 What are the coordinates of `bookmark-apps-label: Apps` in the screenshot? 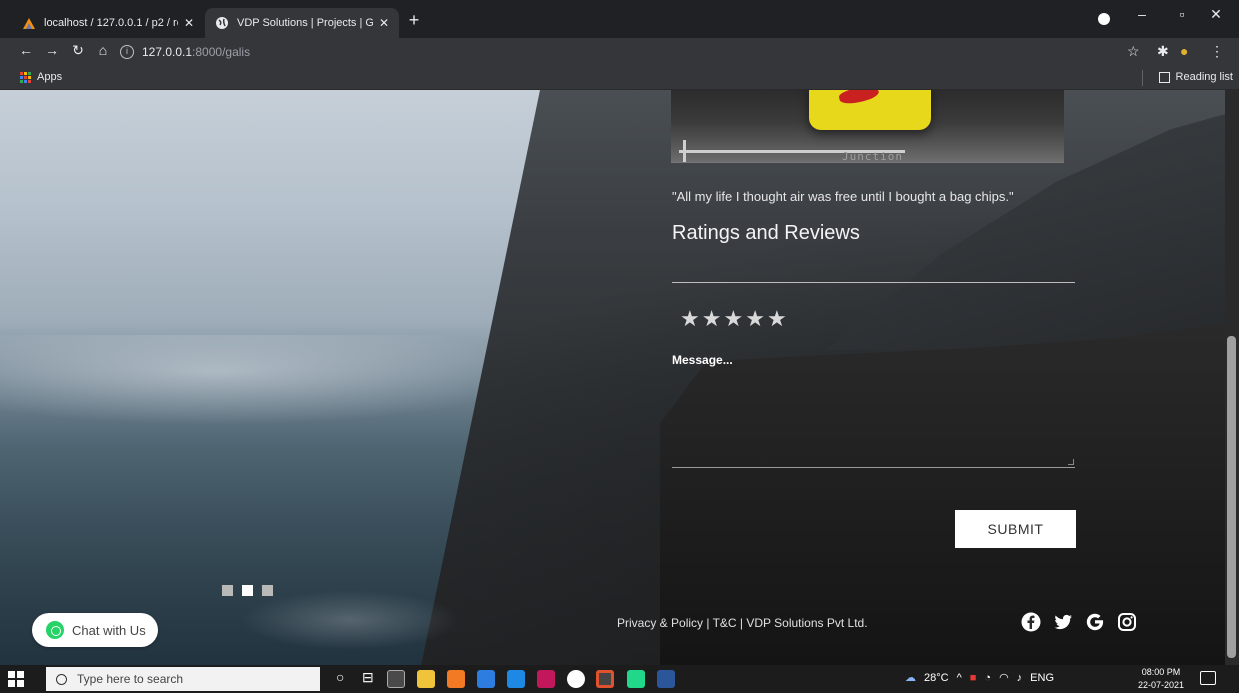 It's located at (50, 77).